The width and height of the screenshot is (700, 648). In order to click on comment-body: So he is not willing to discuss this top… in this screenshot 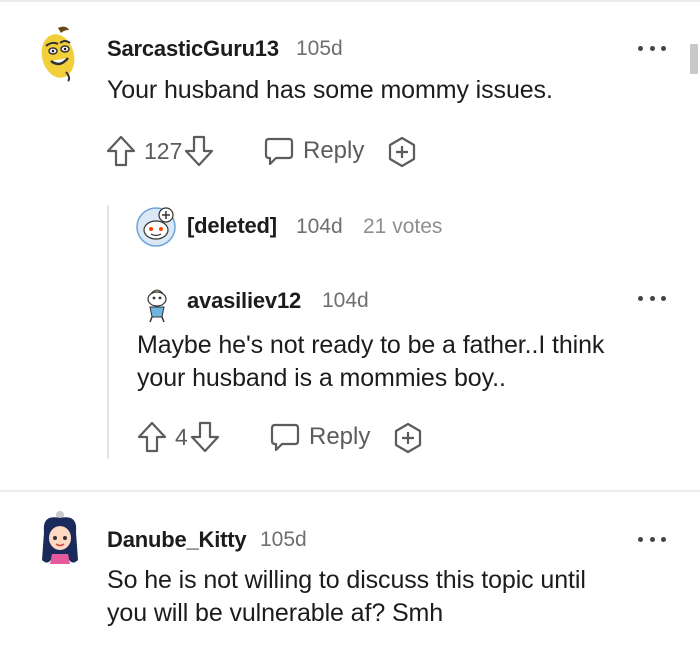, I will do `click(387, 597)`.